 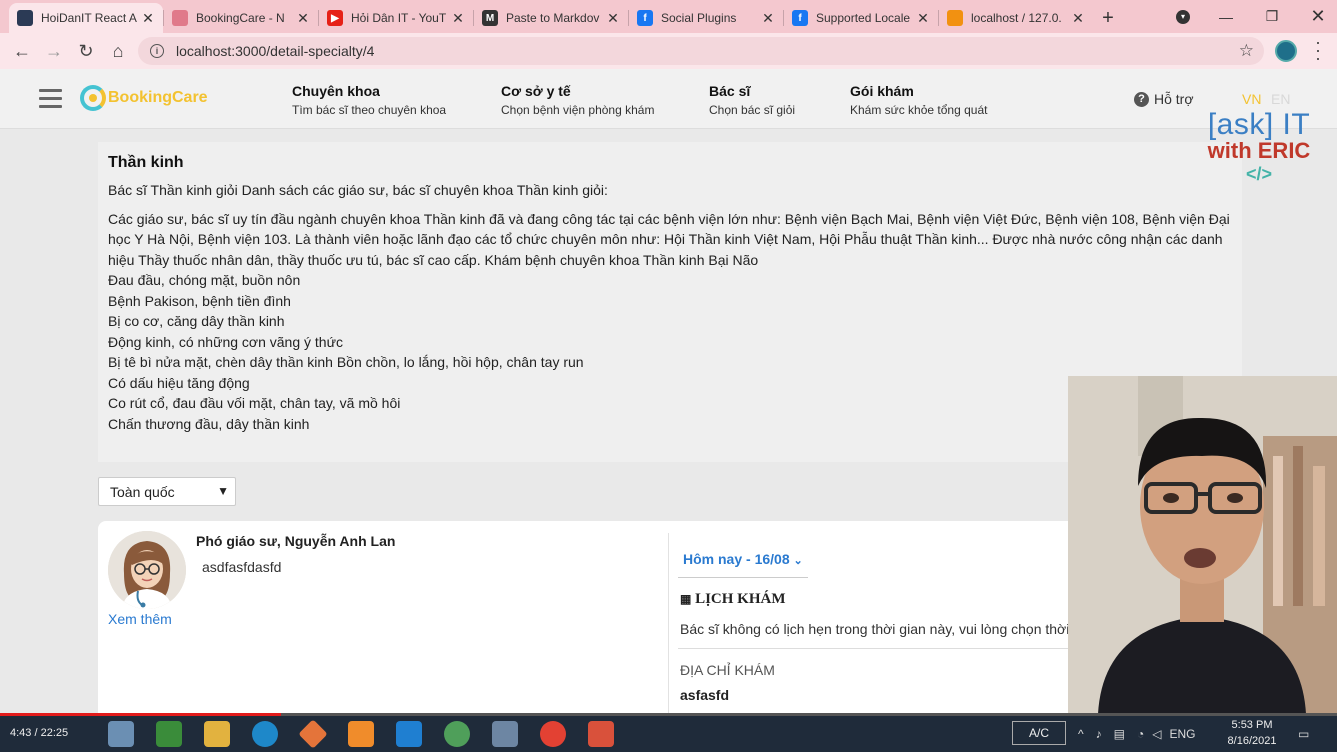 What do you see at coordinates (740, 599) in the screenshot?
I see `schedule-title: LỊCH KHÁM` at bounding box center [740, 599].